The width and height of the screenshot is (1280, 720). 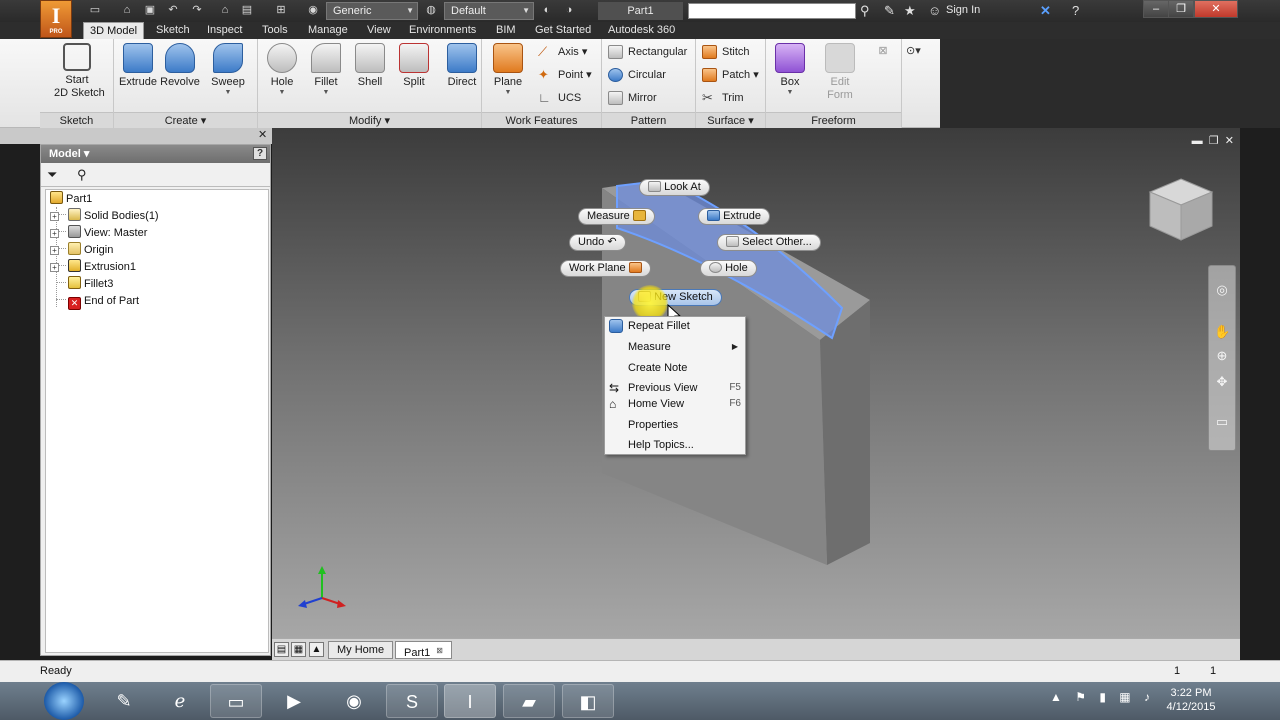 What do you see at coordinates (730, 75) in the screenshot?
I see `patch-button: Patch ▾` at bounding box center [730, 75].